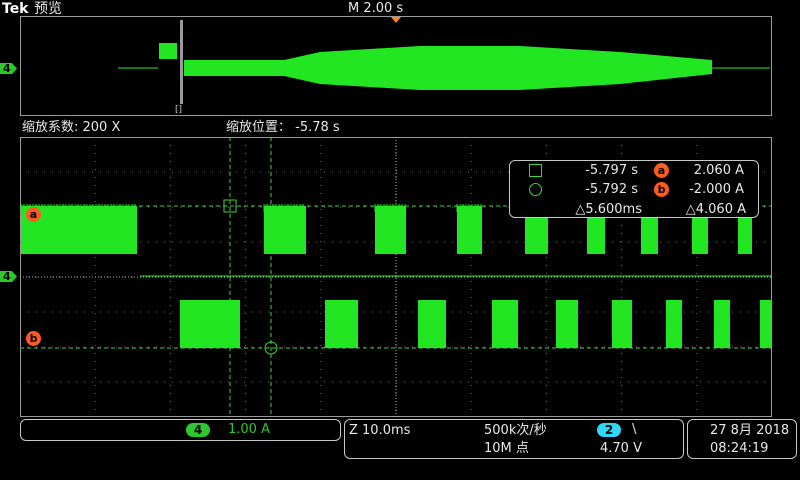 This screenshot has width=800, height=480. I want to click on delta-value: △4.060 A, so click(715, 209).